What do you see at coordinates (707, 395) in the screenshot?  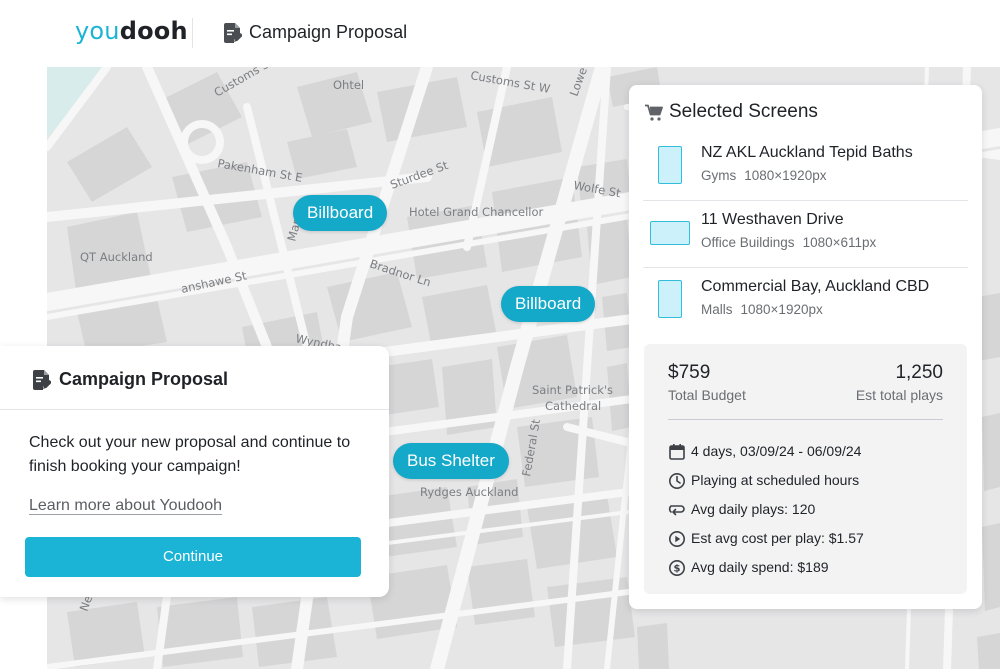 I see `total-budget-label: Total Budget` at bounding box center [707, 395].